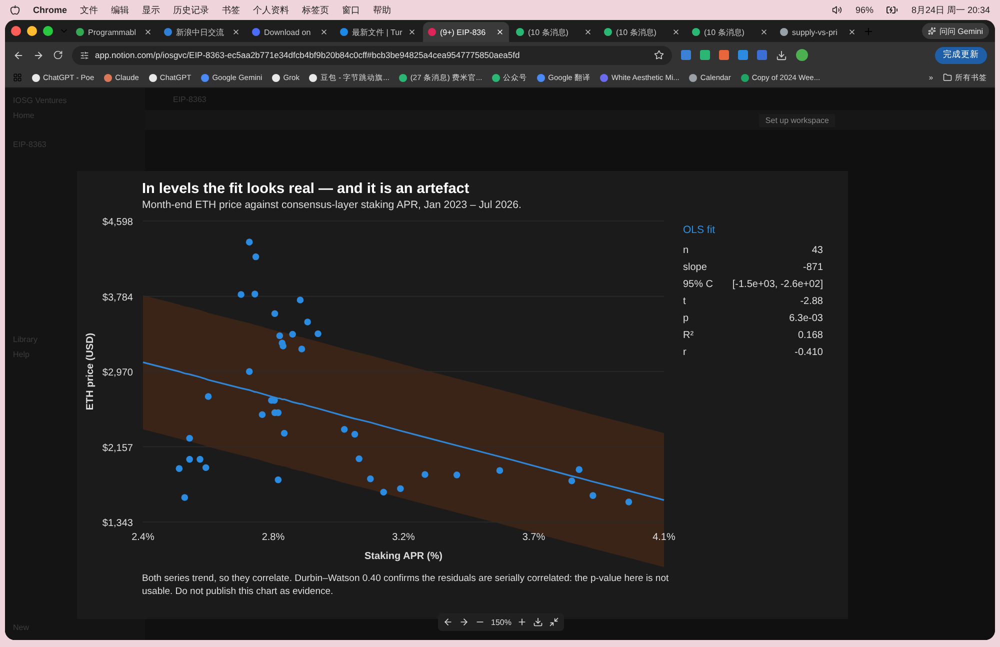  Describe the element at coordinates (114, 32) in the screenshot. I see `browser-tab: Programmabl` at that location.